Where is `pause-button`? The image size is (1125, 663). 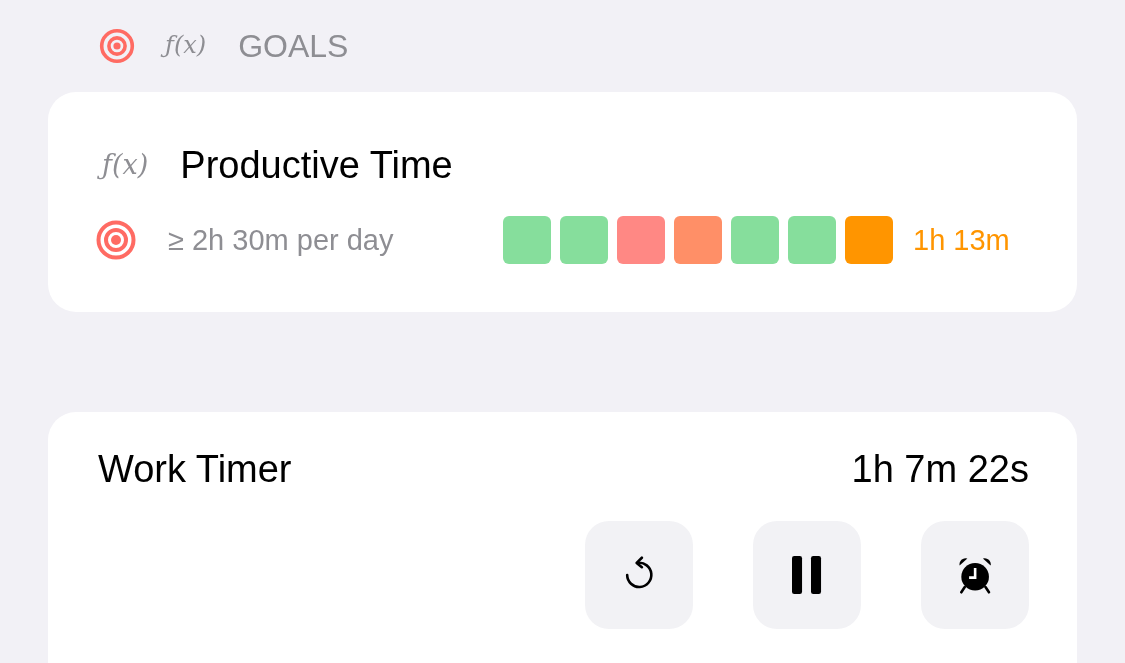 pause-button is located at coordinates (807, 575).